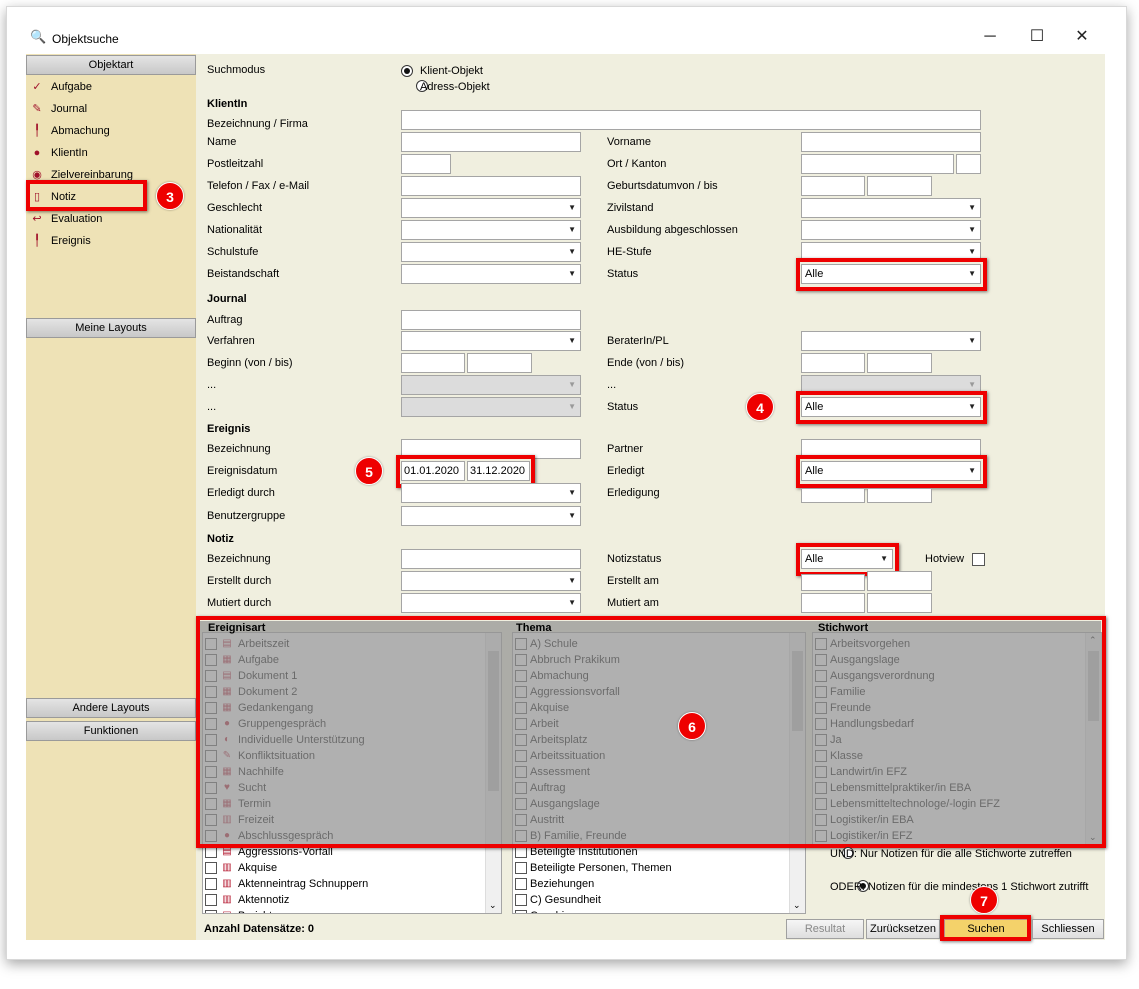 Image resolution: width=1139 pixels, height=989 pixels. What do you see at coordinates (220, 539) in the screenshot?
I see `section-notiz: Notiz` at bounding box center [220, 539].